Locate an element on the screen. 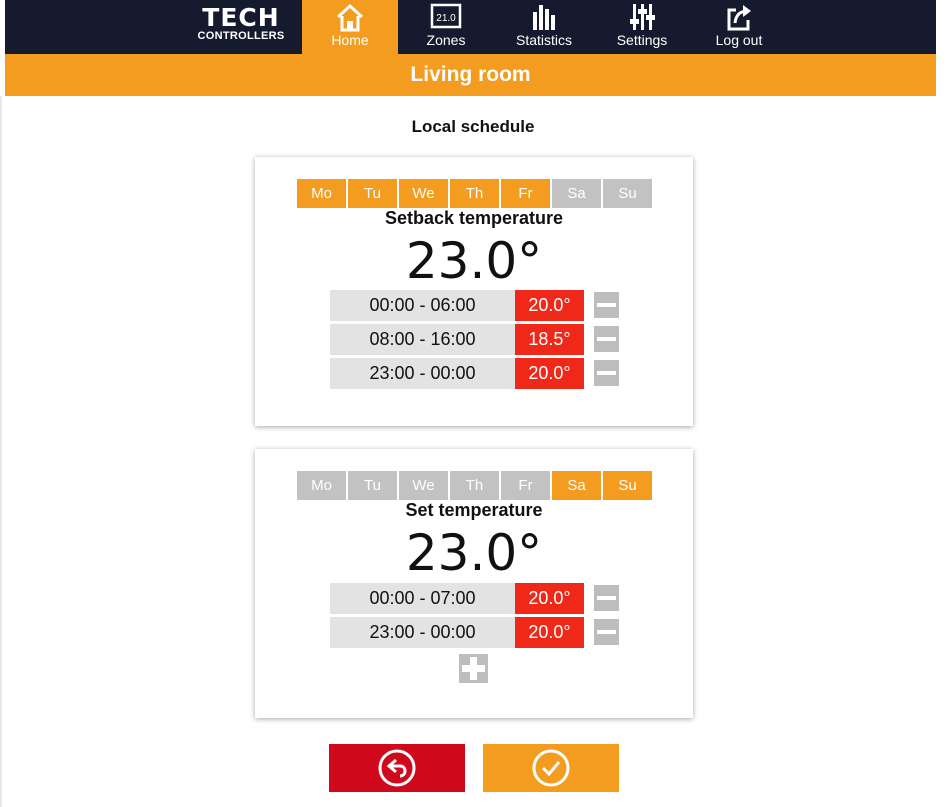  nav-logout-label: Log out is located at coordinates (739, 40).